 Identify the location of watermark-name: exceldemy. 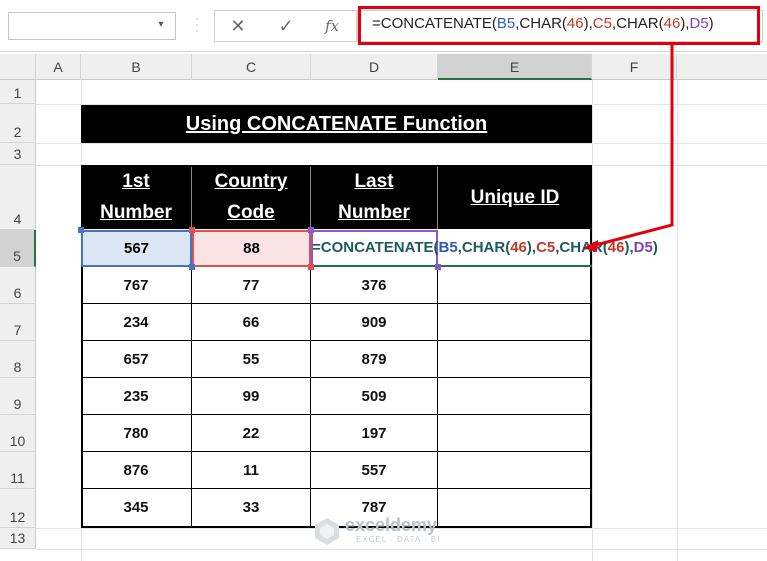
(391, 525).